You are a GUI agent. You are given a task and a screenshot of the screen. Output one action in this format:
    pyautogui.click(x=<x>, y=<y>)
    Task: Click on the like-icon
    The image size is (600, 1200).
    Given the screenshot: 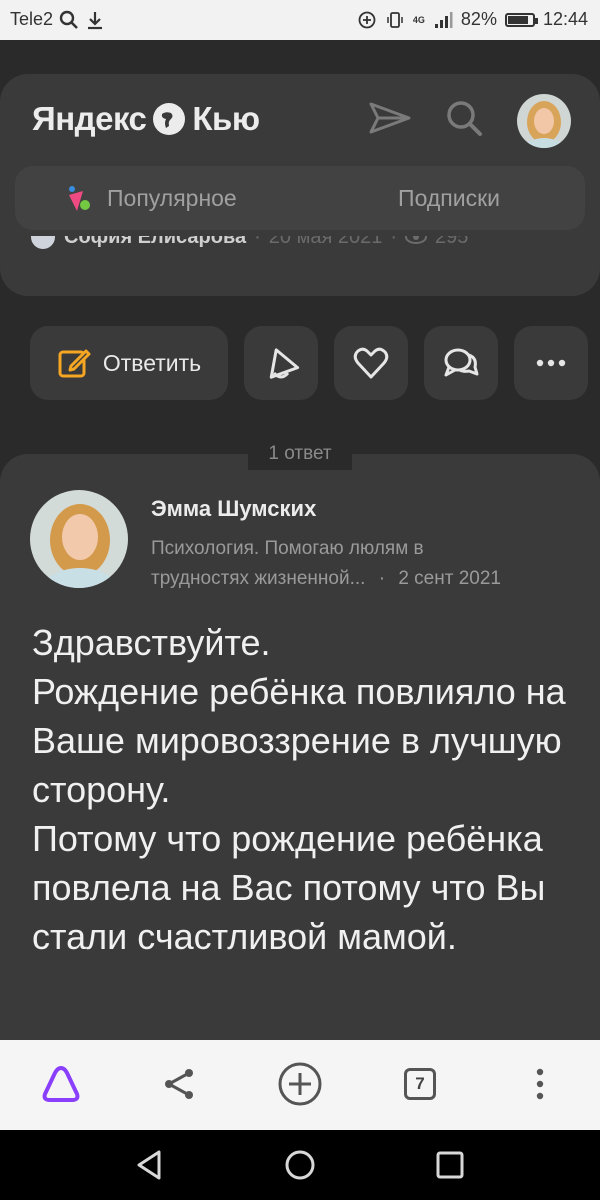 What is the action you would take?
    pyautogui.click(x=371, y=363)
    